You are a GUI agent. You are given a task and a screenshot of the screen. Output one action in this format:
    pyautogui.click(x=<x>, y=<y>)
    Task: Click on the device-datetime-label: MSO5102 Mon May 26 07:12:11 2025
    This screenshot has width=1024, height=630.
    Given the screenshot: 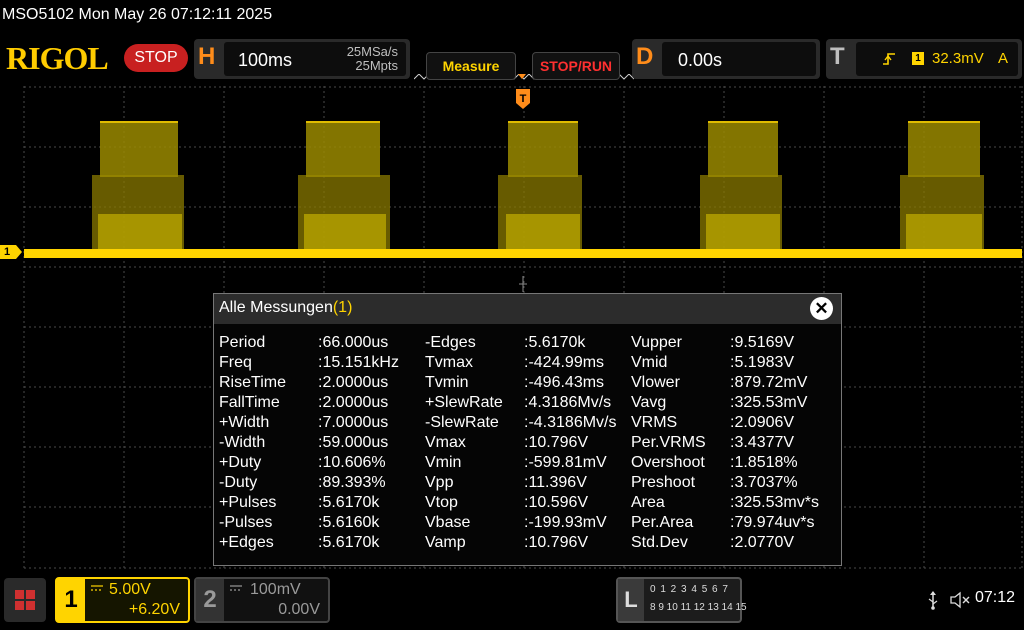 What is the action you would take?
    pyautogui.click(x=137, y=14)
    